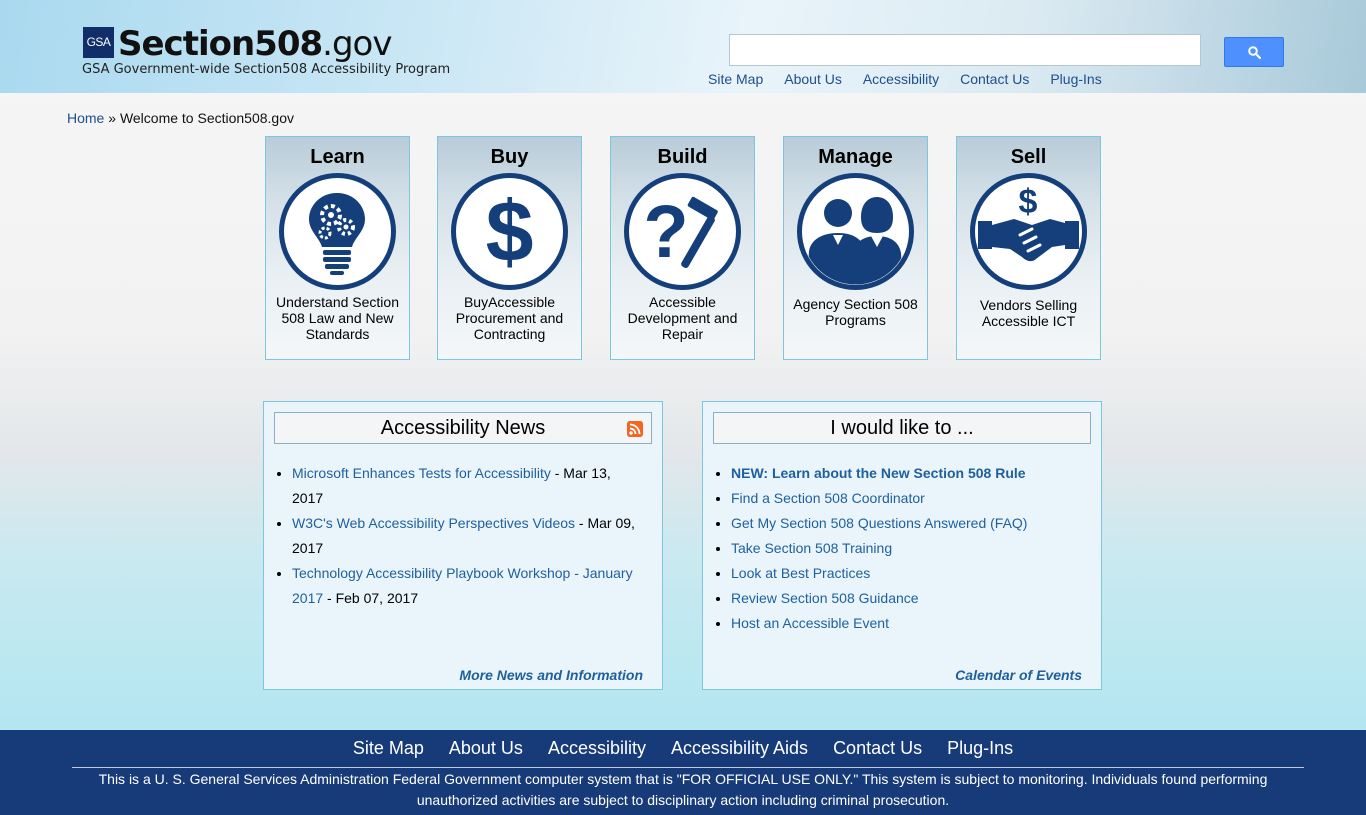  What do you see at coordinates (800, 573) in the screenshot?
I see `action-link-best-practices: Look at Best Practices` at bounding box center [800, 573].